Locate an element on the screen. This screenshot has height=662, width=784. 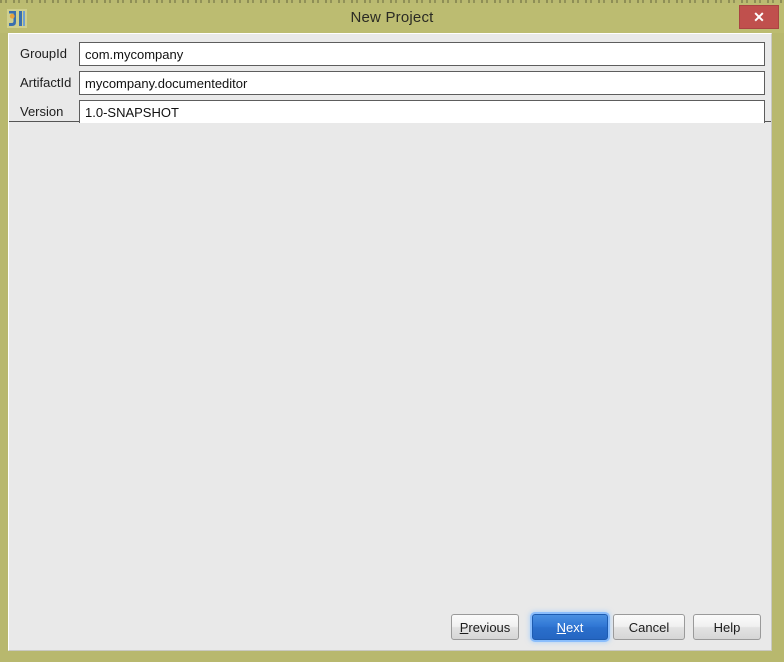
project-coordinates-form: GroupId ArtifactId Version is located at coordinates (390, 79).